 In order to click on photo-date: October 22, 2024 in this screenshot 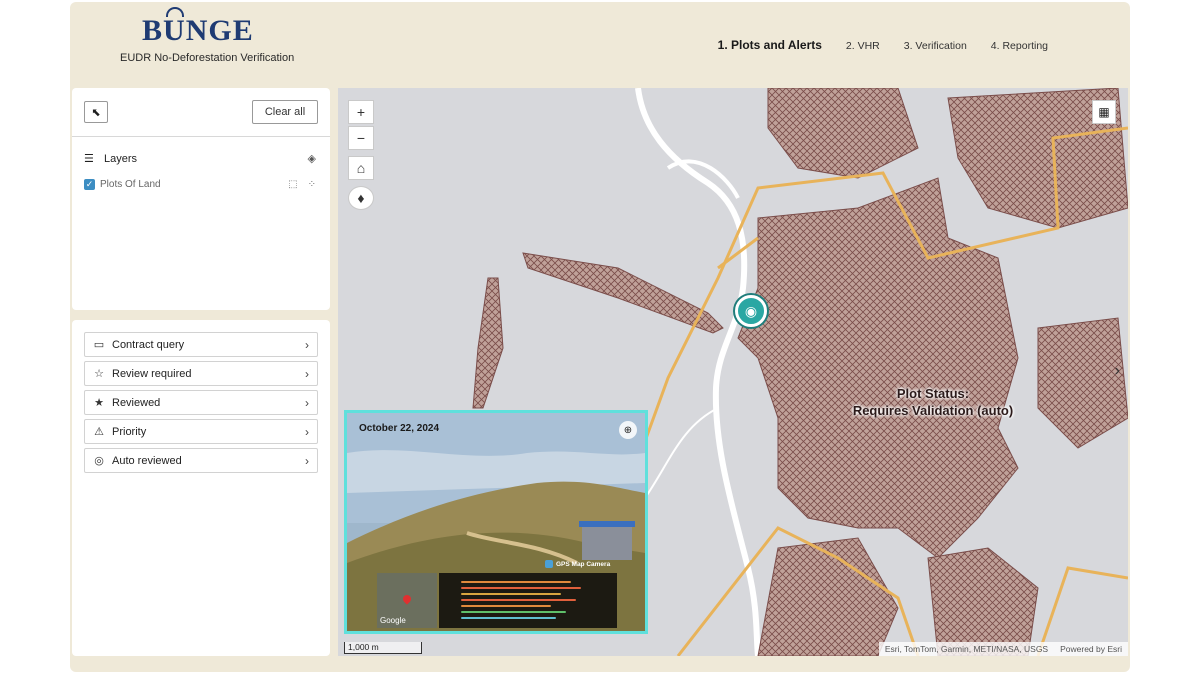, I will do `click(399, 428)`.